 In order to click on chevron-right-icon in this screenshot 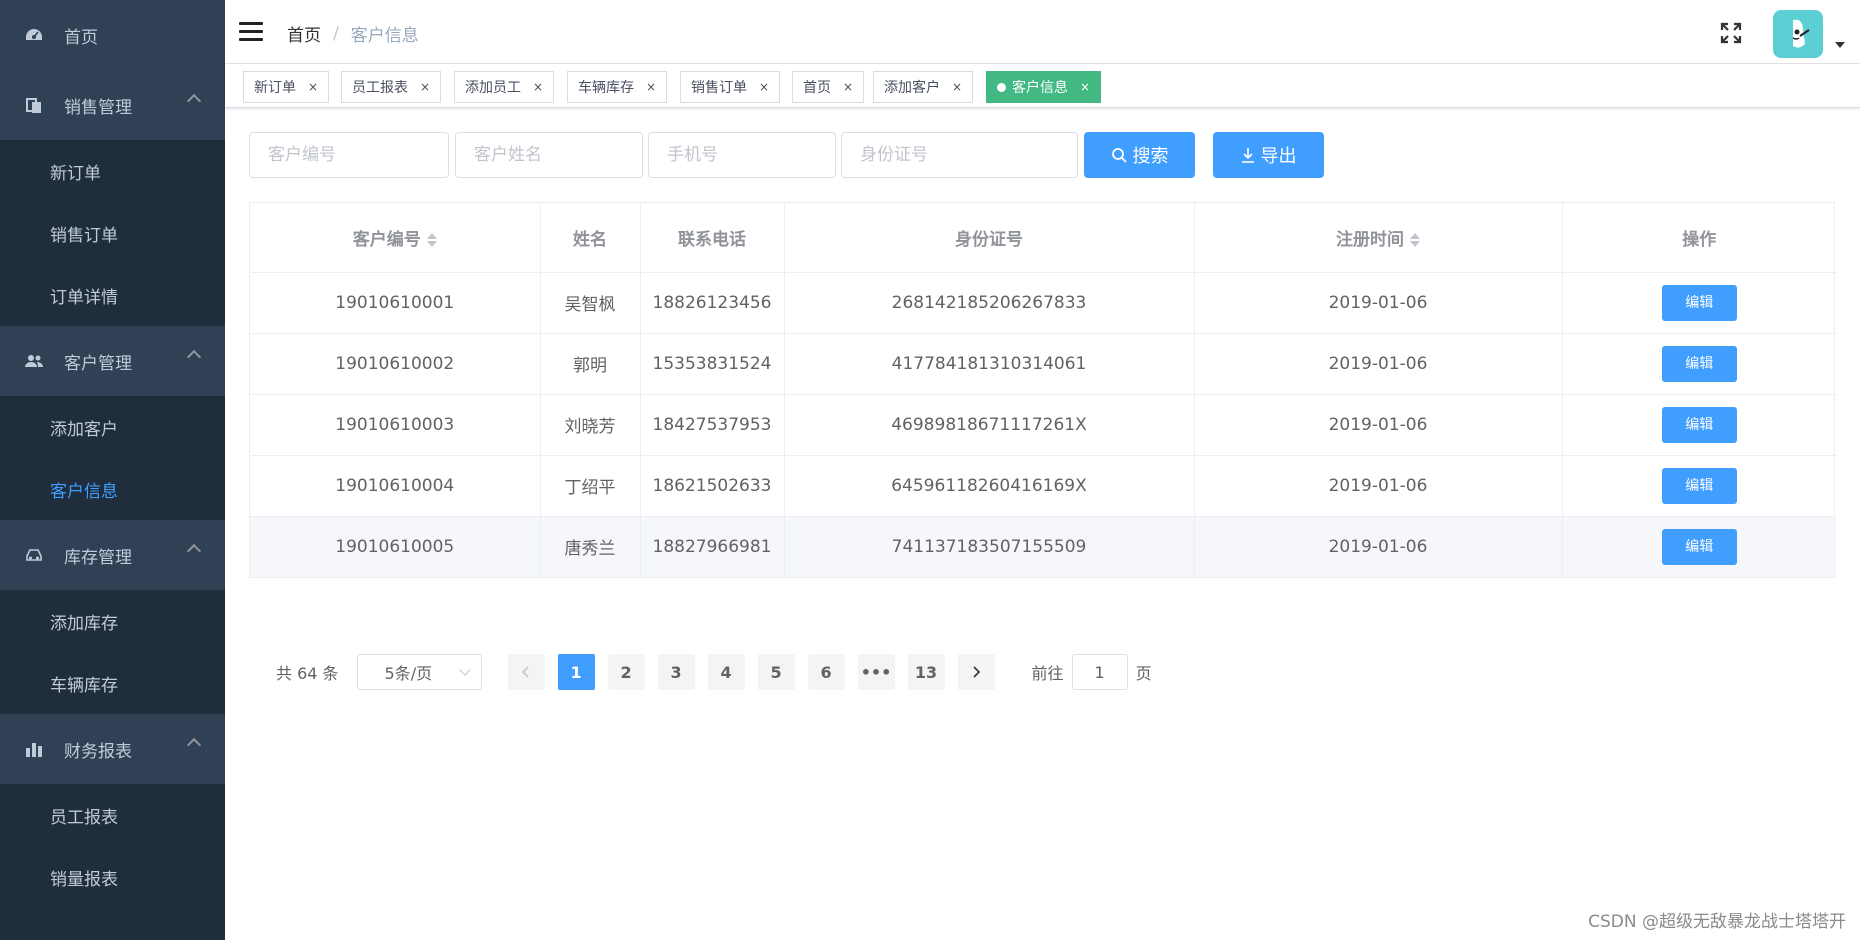, I will do `click(977, 672)`.